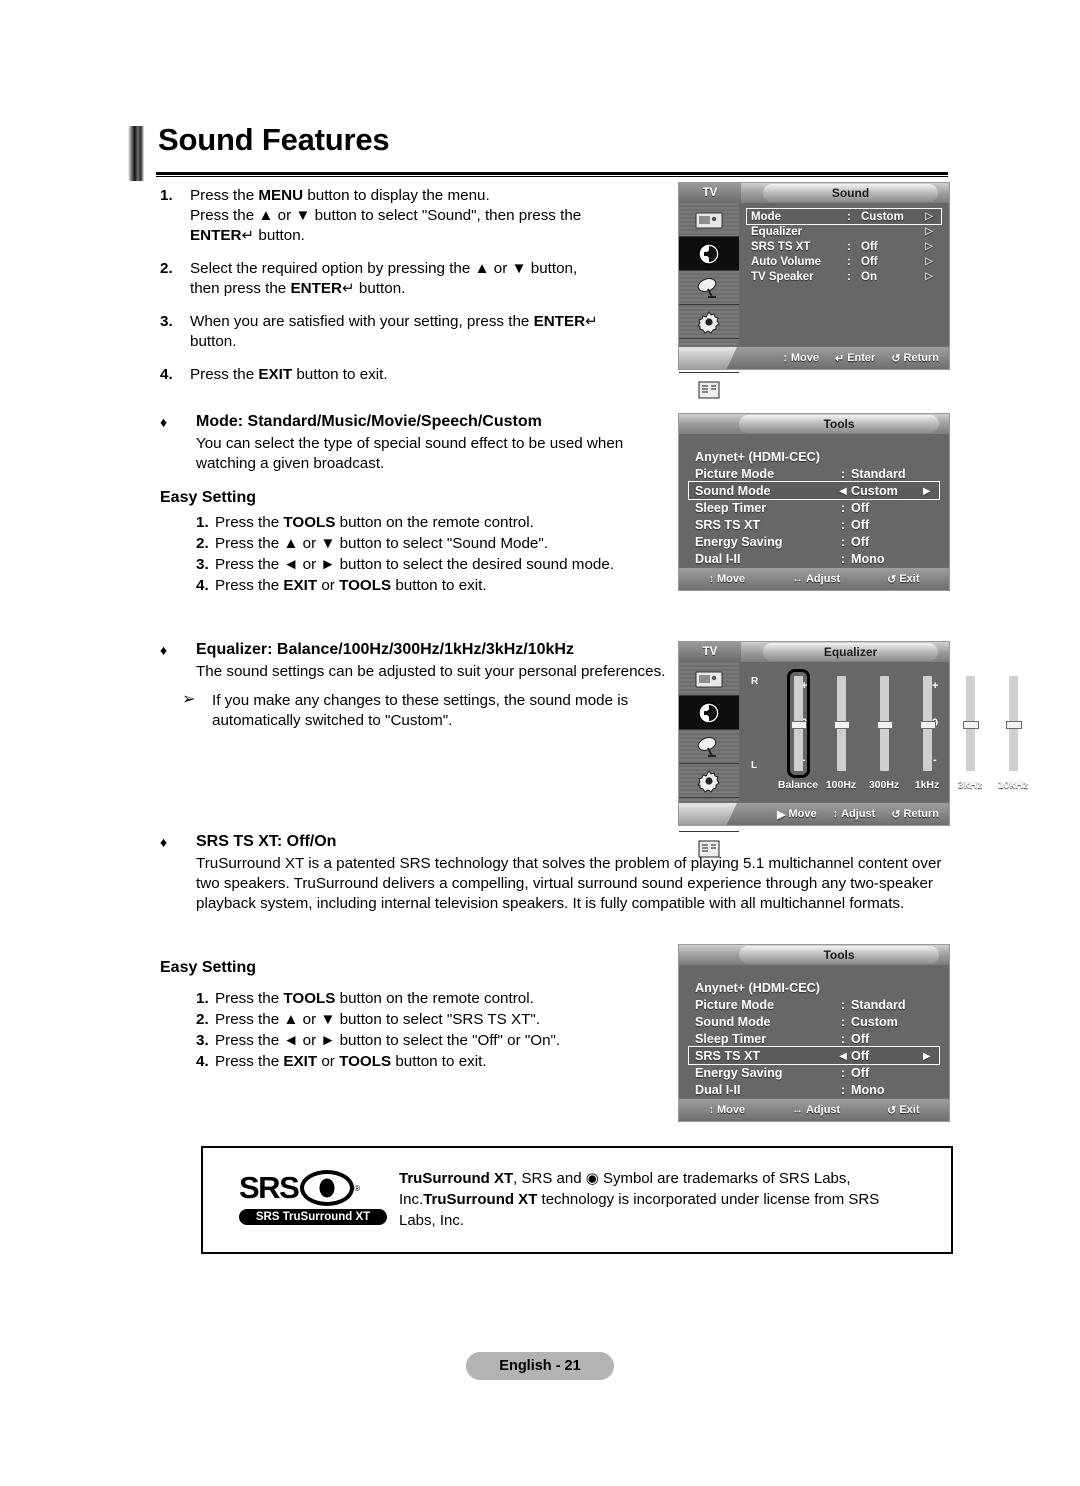  What do you see at coordinates (814, 1021) in the screenshot?
I see `menu-row: Sound Mode : Custom` at bounding box center [814, 1021].